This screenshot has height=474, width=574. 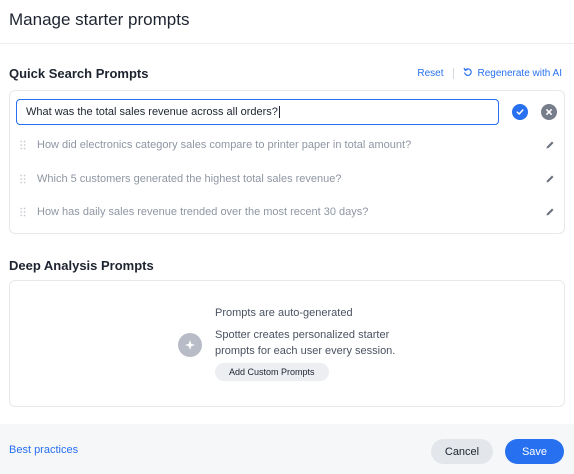 What do you see at coordinates (520, 73) in the screenshot?
I see `regenerate-label: Regenerate with AI` at bounding box center [520, 73].